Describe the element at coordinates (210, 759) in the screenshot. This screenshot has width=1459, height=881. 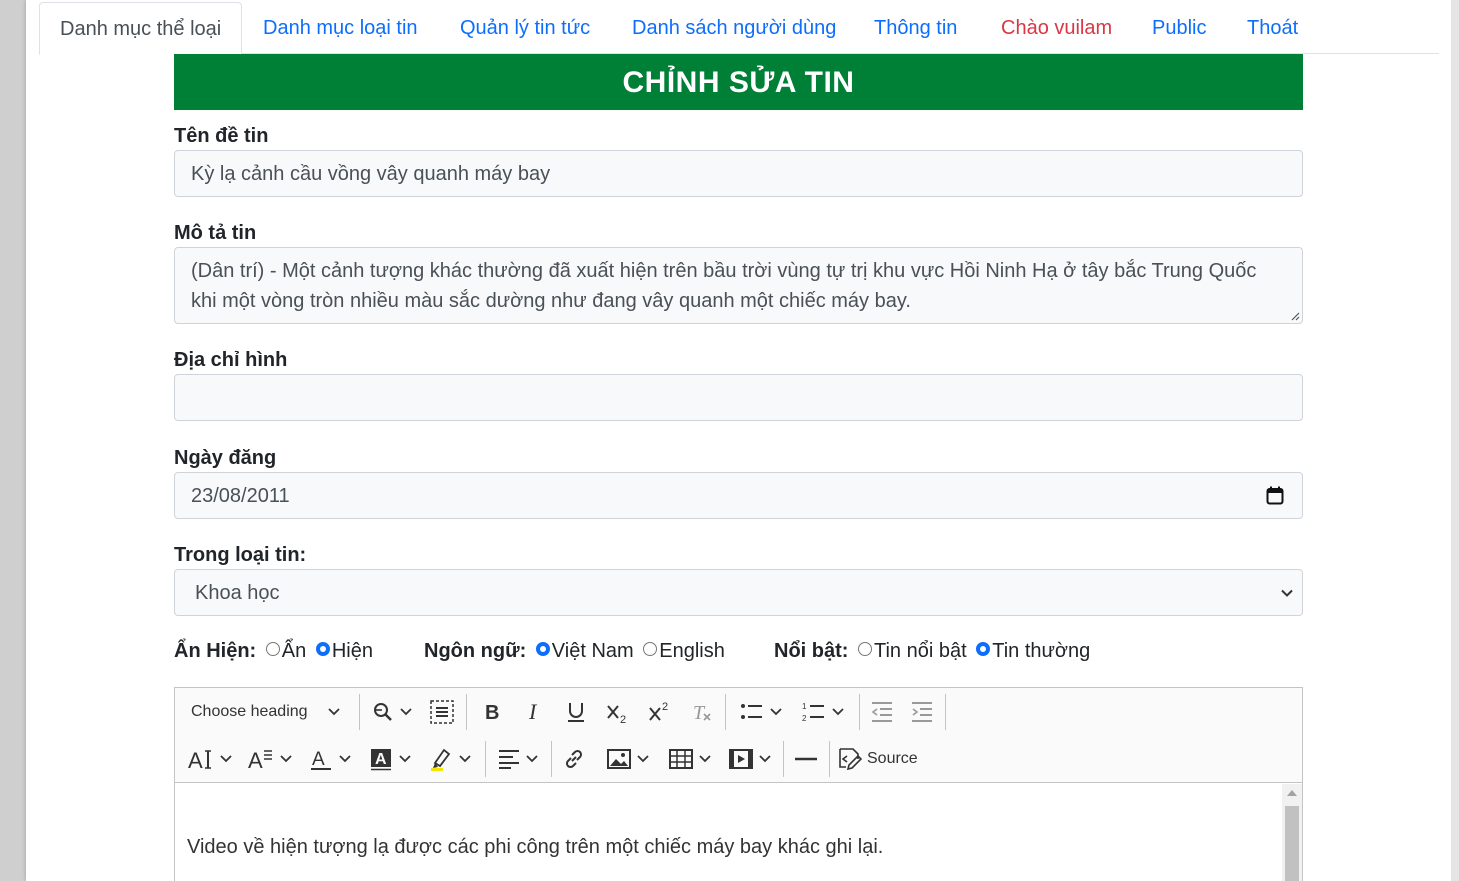
I see `font-size-button: A` at that location.